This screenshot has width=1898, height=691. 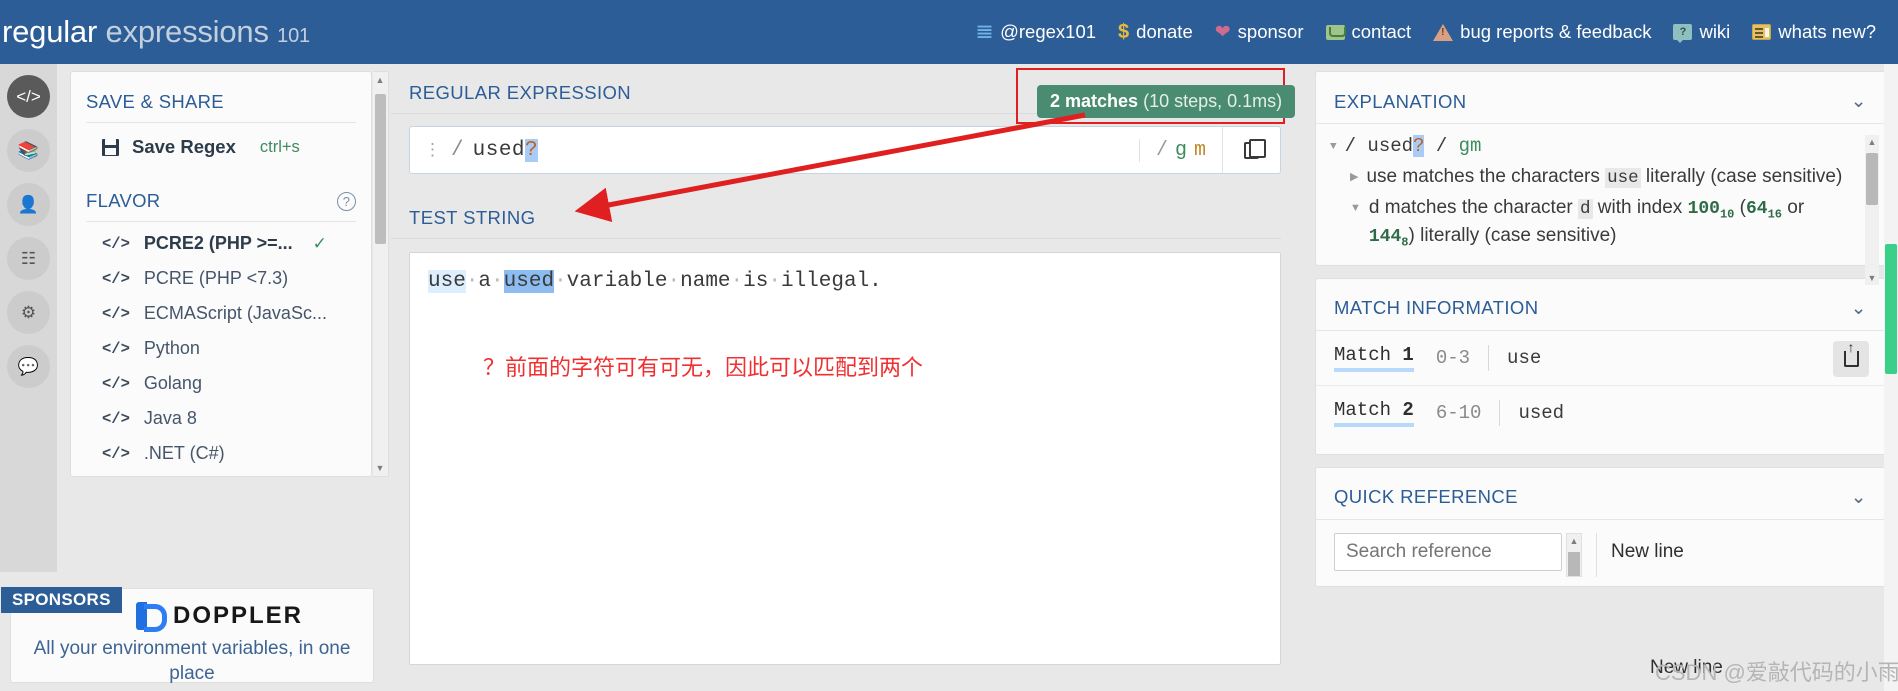 What do you see at coordinates (1542, 32) in the screenshot?
I see `nav-link-bug-reports: bug reports & feedback` at bounding box center [1542, 32].